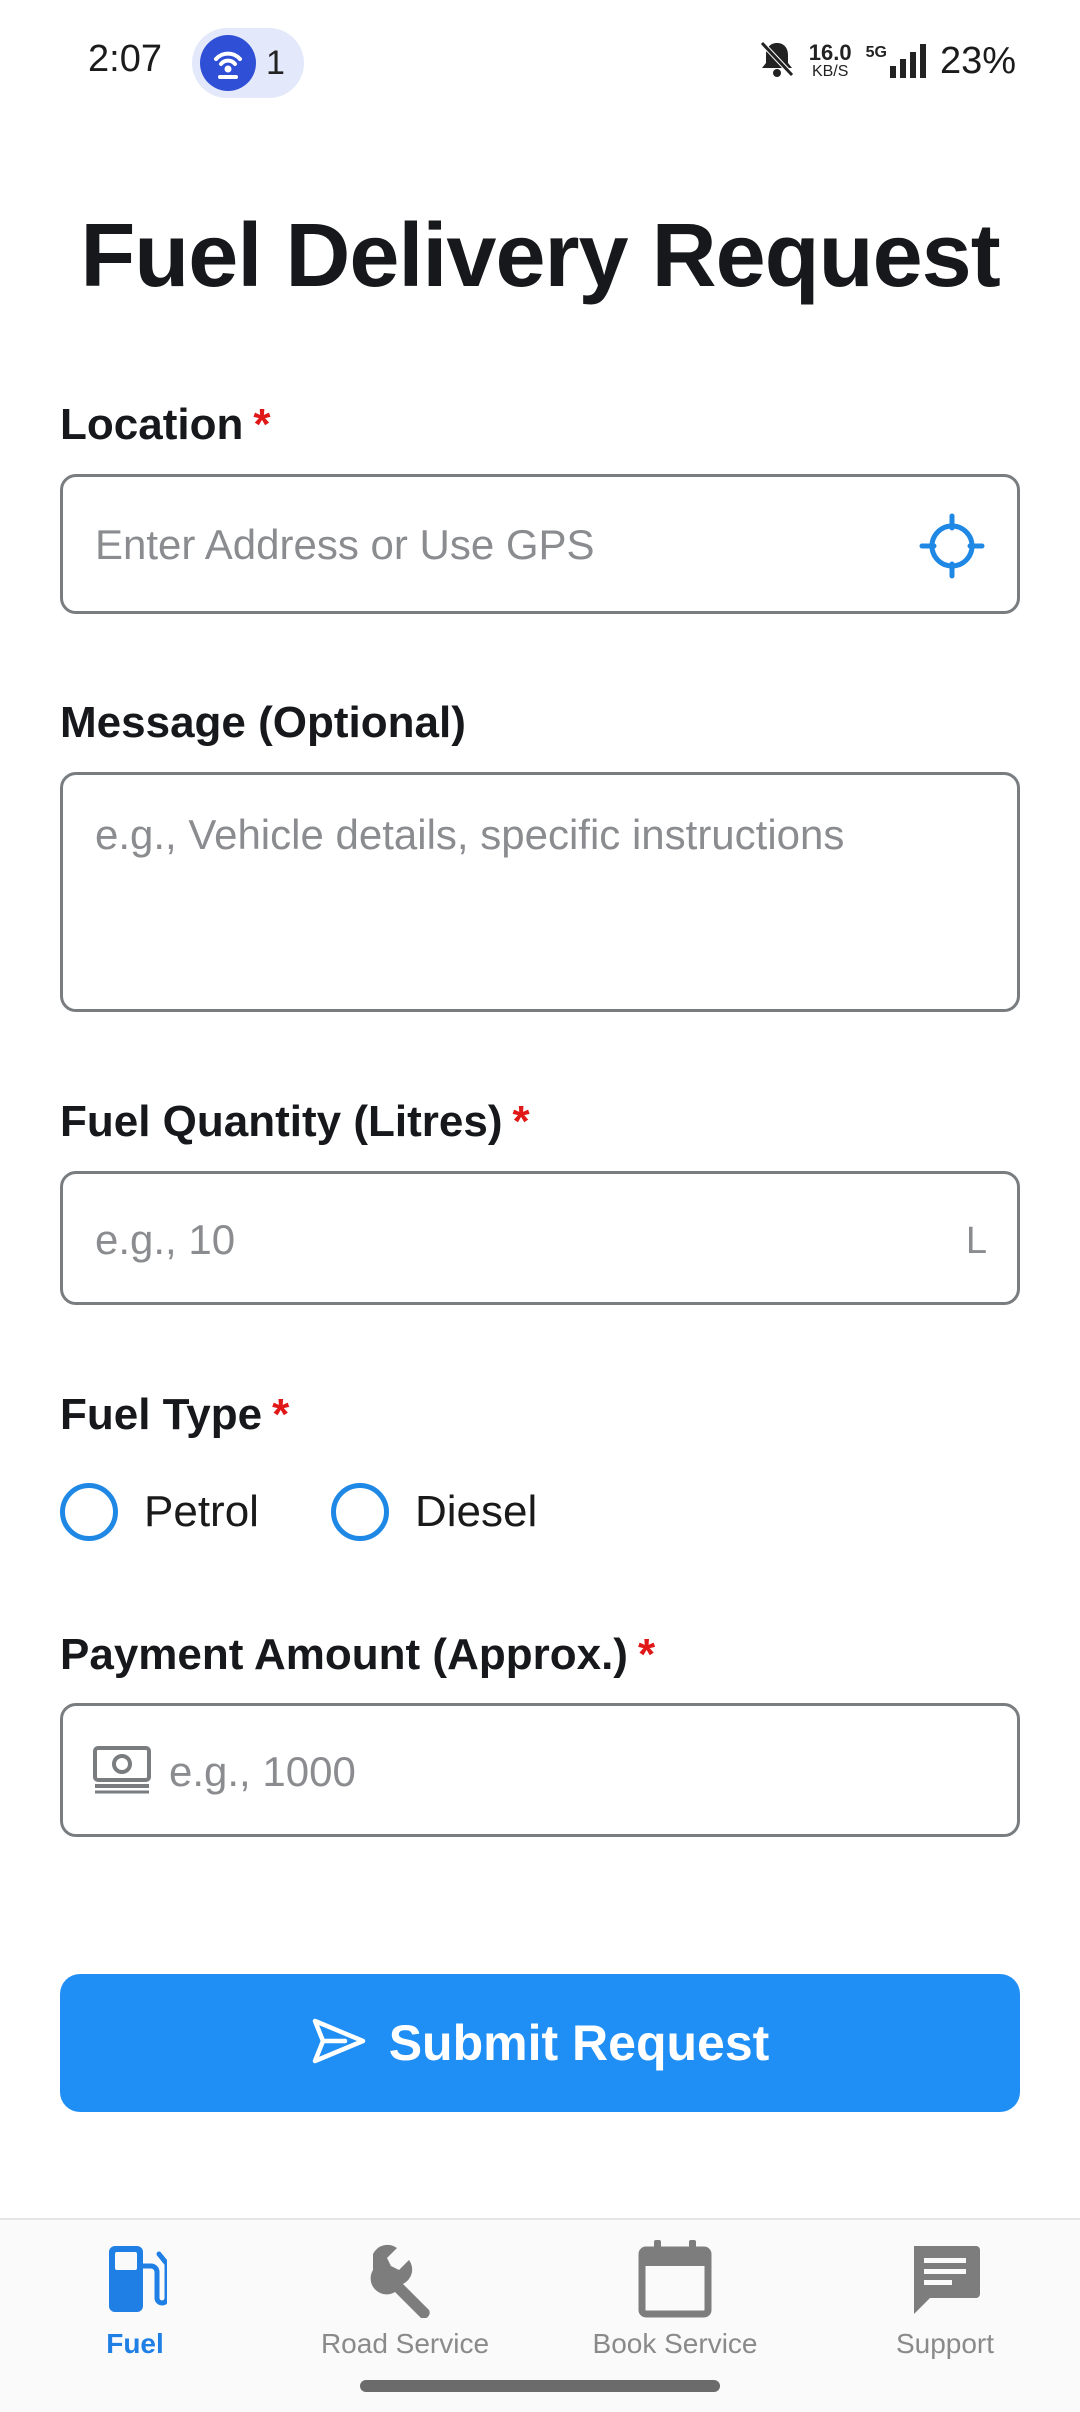 This screenshot has width=1080, height=2412. I want to click on location-input: Enter Address or Use GPS, so click(540, 544).